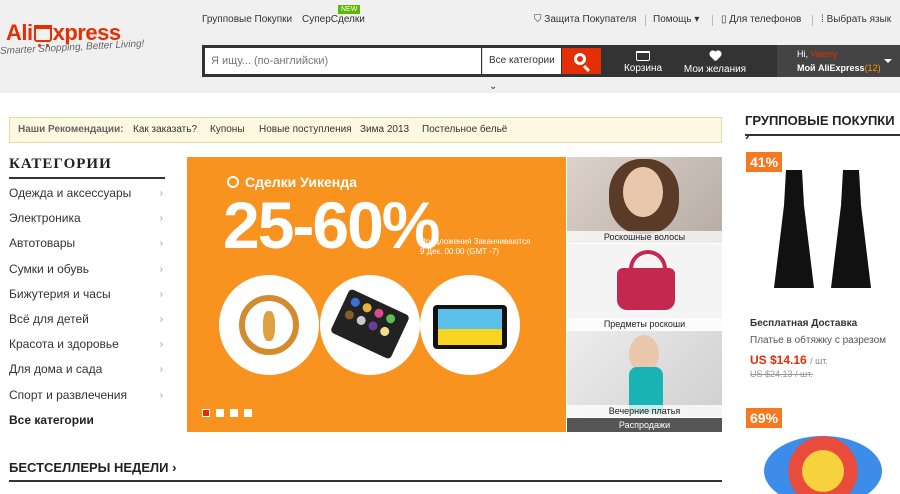  I want to click on product-price: US $14.16 / шт., so click(789, 360).